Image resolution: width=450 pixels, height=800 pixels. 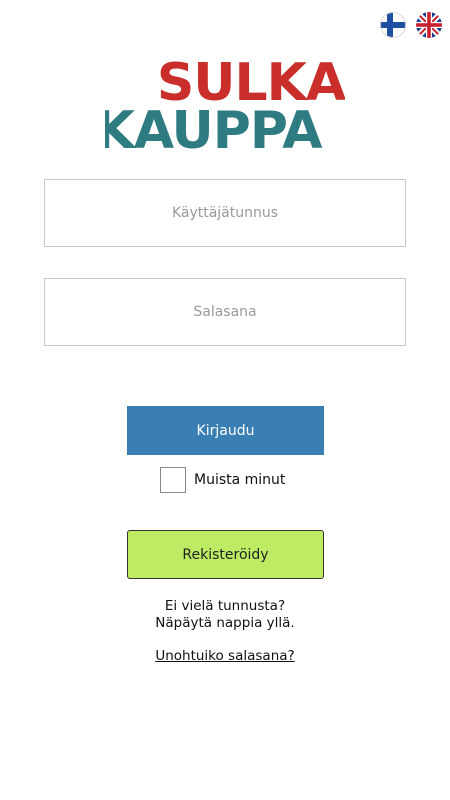 I want to click on logo: SULKA KAUPPA, so click(x=225, y=106).